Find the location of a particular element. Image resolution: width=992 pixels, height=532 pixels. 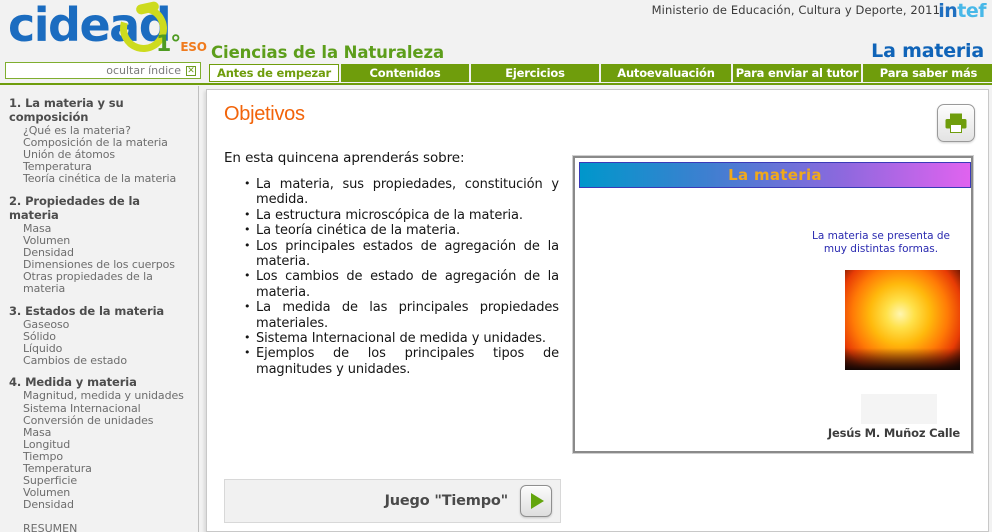

print-button is located at coordinates (956, 123).